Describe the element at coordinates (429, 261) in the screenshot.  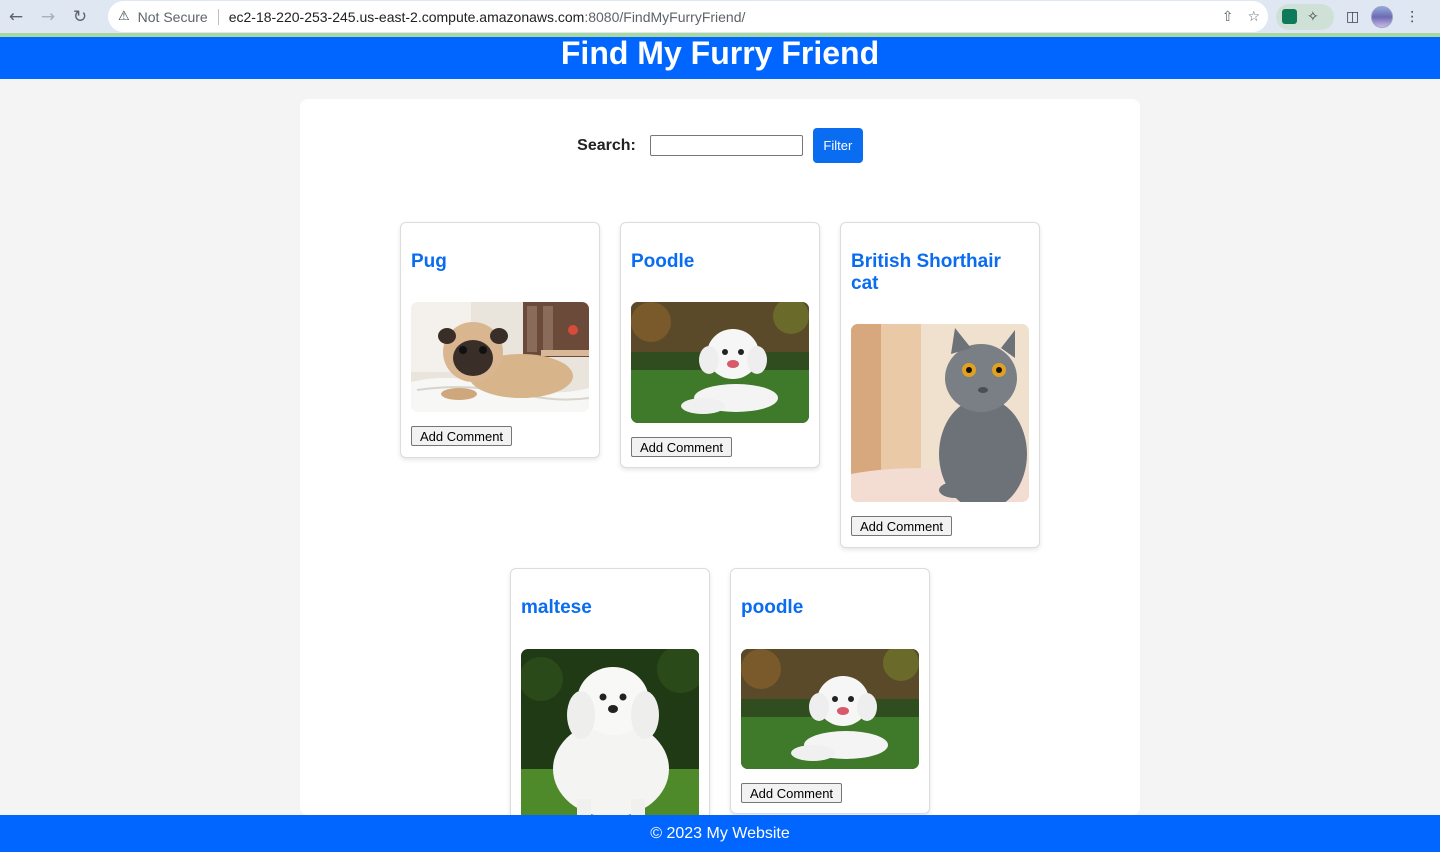
I see `pet-name: Pug` at that location.